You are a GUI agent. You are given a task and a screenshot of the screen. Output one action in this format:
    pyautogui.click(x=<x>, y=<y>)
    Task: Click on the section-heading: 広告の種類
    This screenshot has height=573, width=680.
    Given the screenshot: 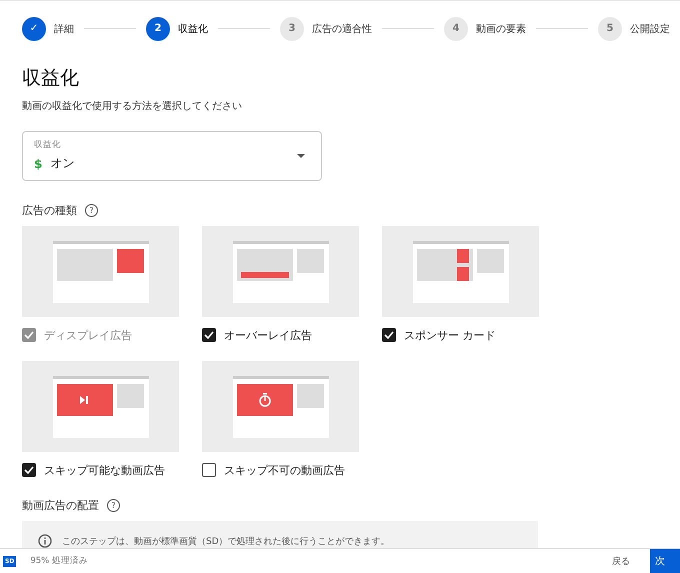 What is the action you would take?
    pyautogui.click(x=49, y=210)
    